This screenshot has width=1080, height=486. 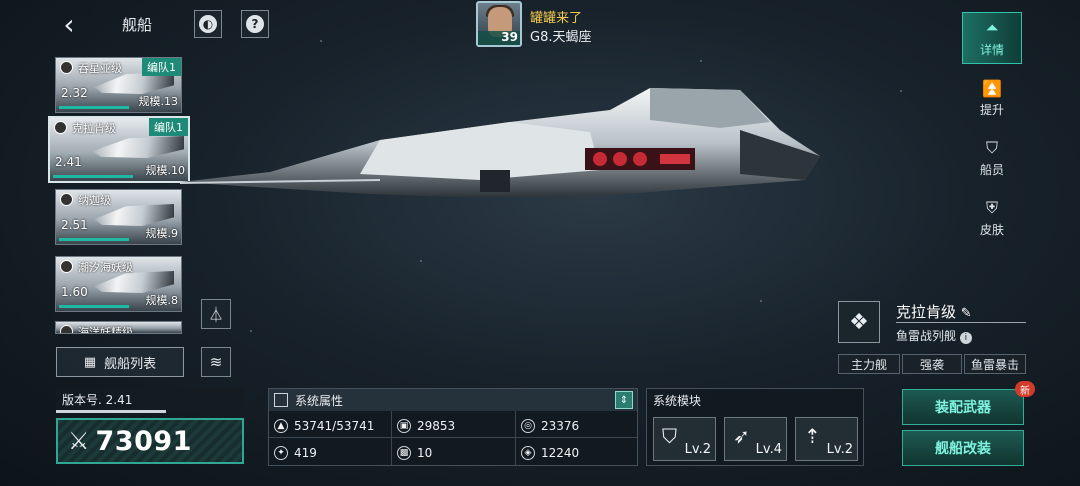 I want to click on ship-list-button: ▦ 舰船列表, so click(x=120, y=362).